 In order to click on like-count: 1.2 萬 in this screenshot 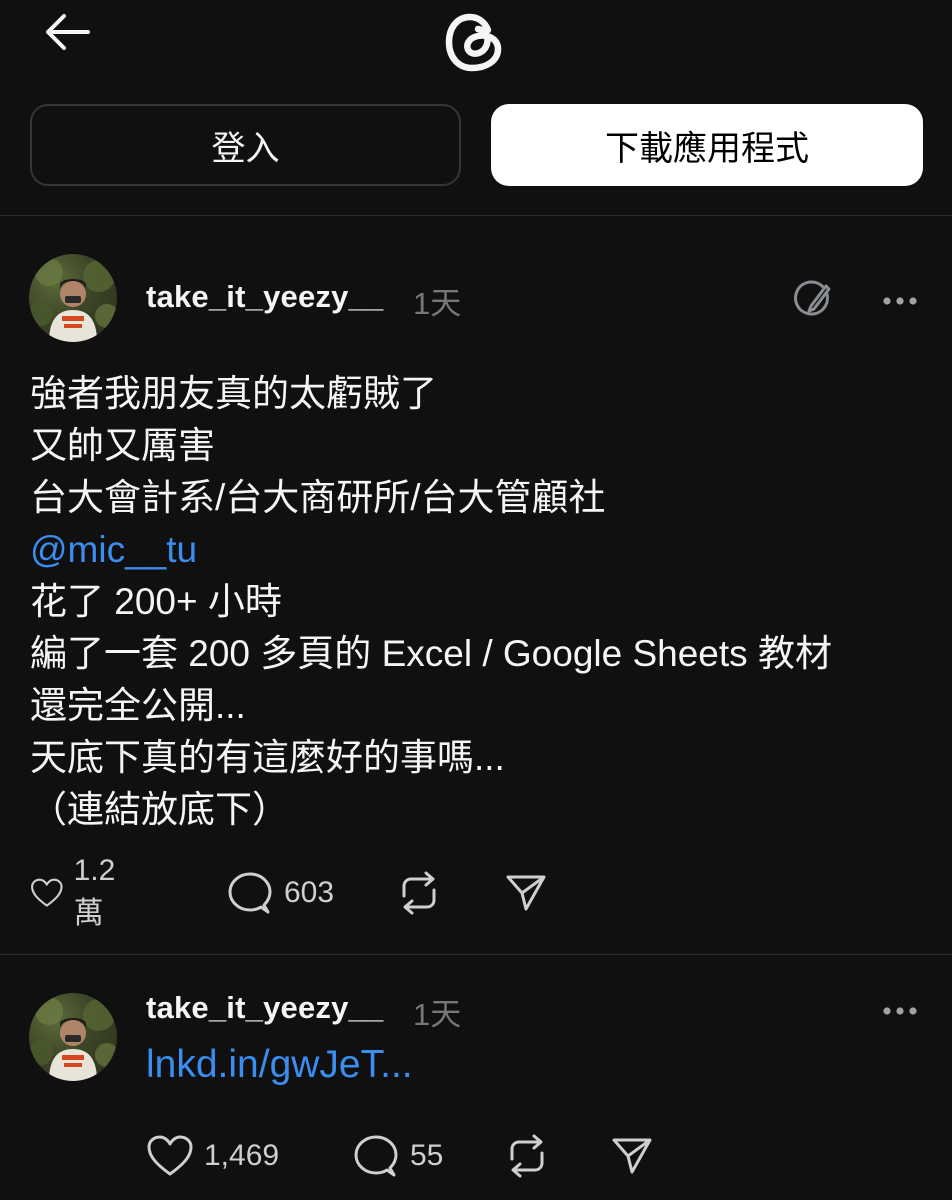, I will do `click(94, 892)`.